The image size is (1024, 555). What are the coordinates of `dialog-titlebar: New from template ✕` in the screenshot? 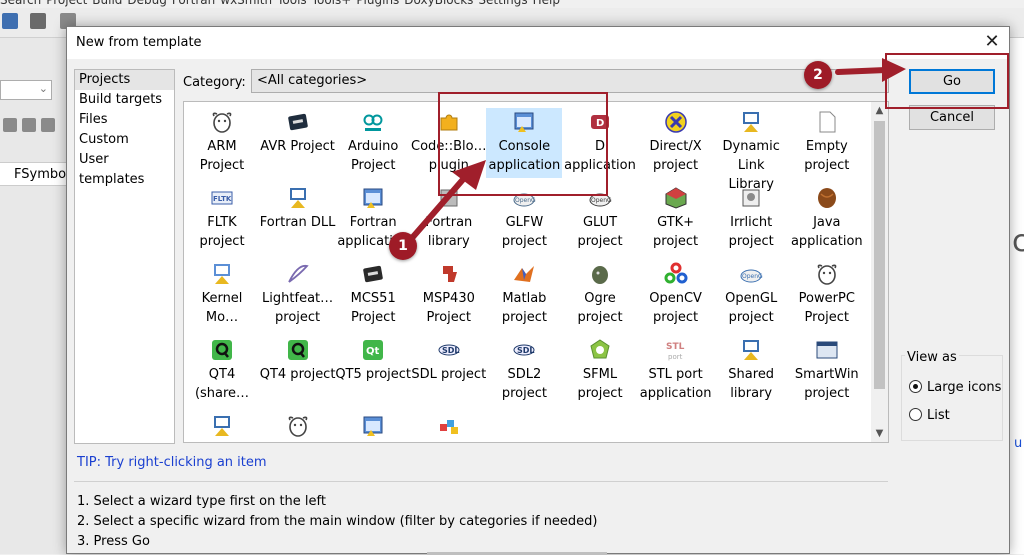 It's located at (538, 43).